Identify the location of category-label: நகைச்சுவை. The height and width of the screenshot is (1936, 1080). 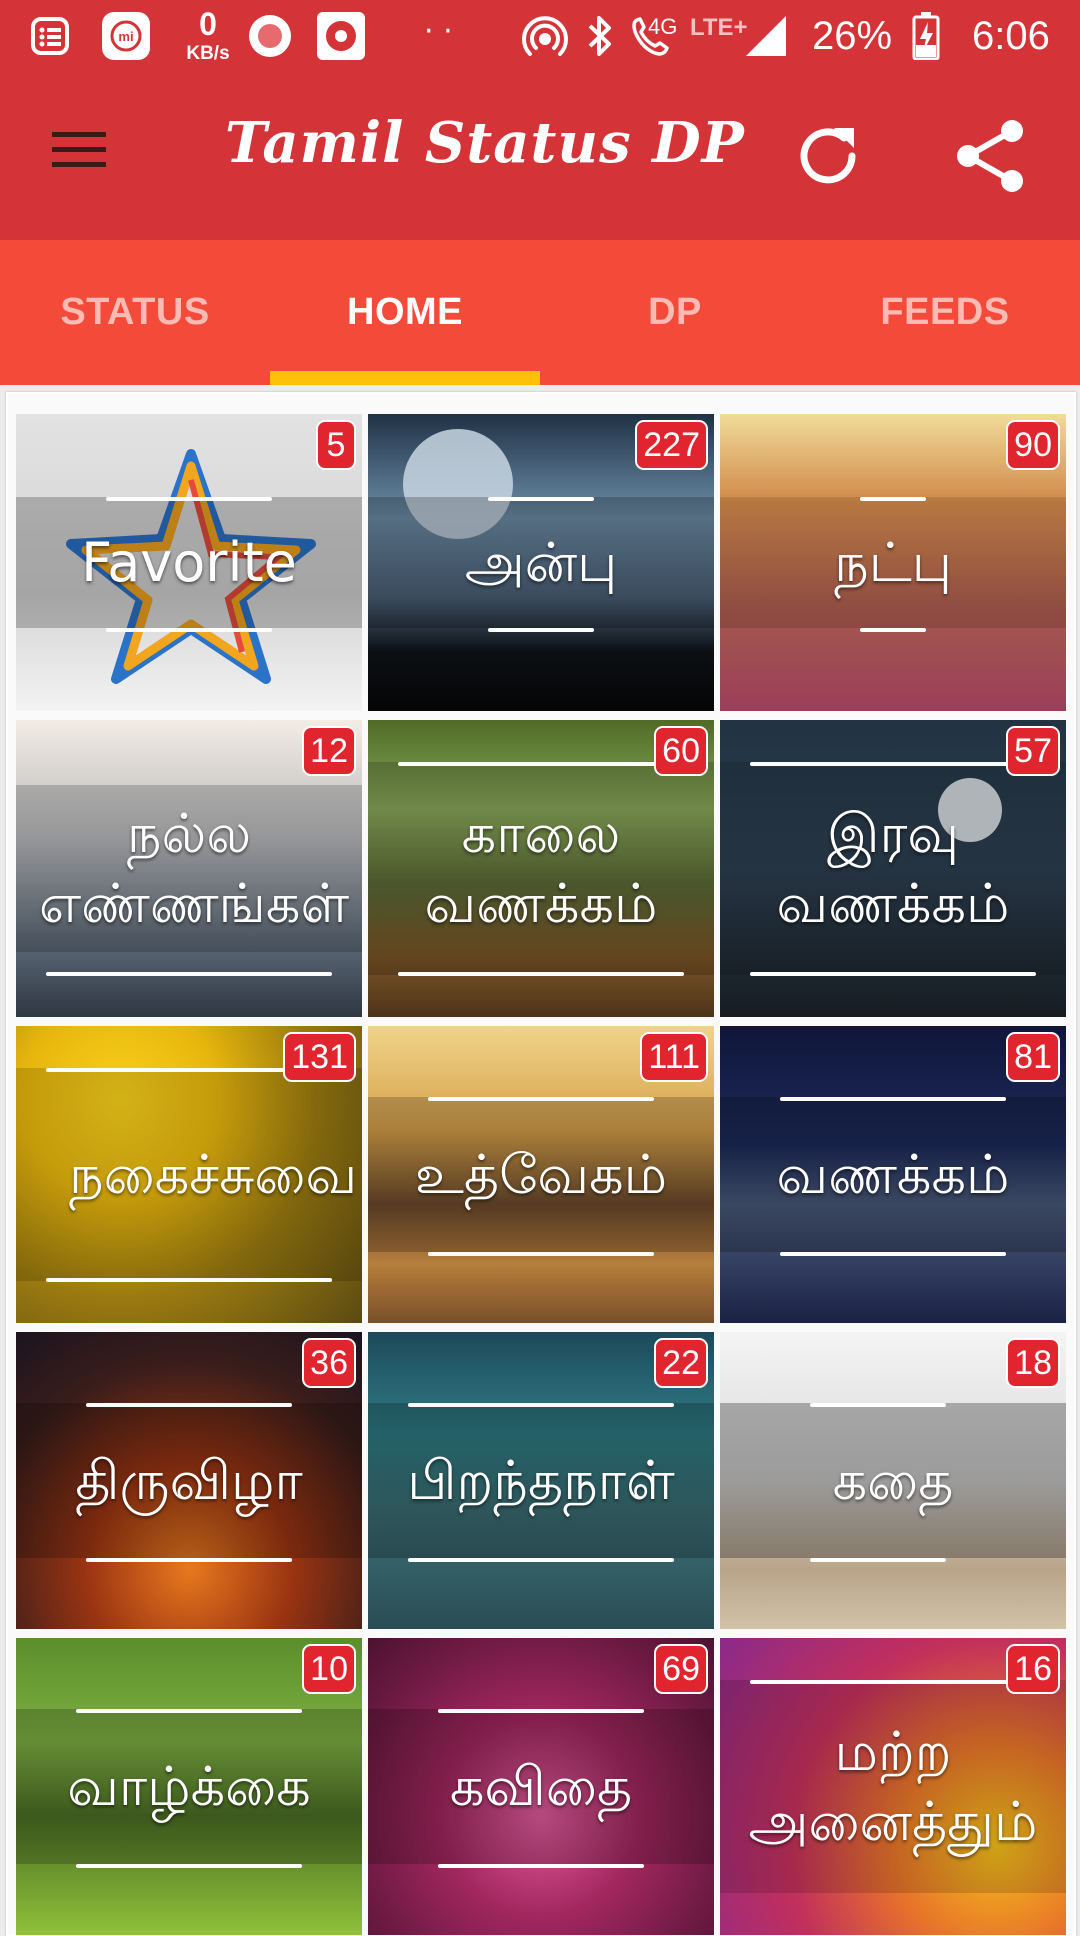
(213, 1174).